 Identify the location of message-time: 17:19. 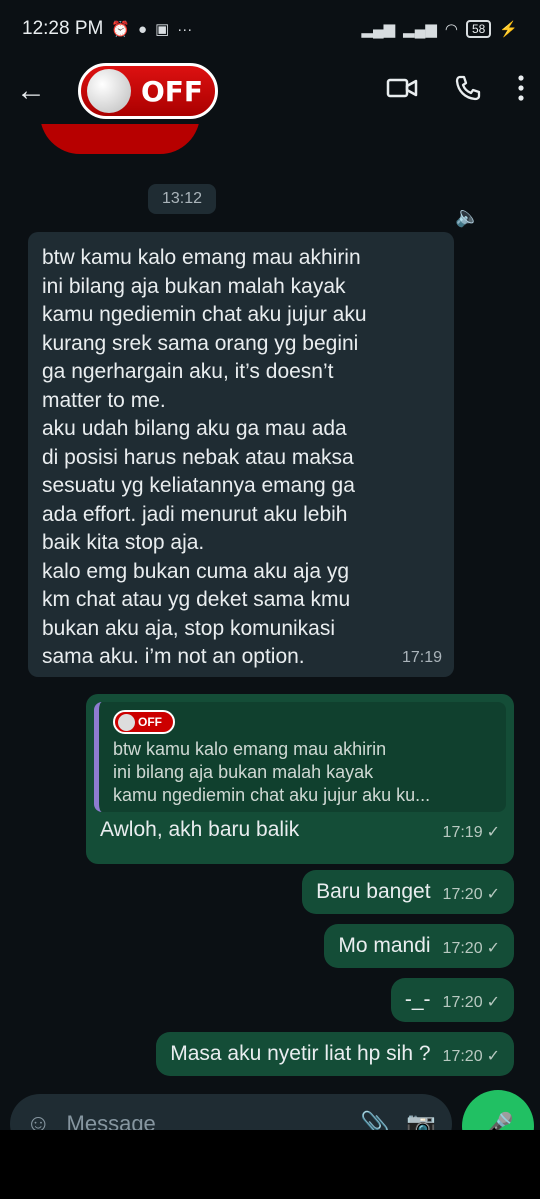
(421, 657).